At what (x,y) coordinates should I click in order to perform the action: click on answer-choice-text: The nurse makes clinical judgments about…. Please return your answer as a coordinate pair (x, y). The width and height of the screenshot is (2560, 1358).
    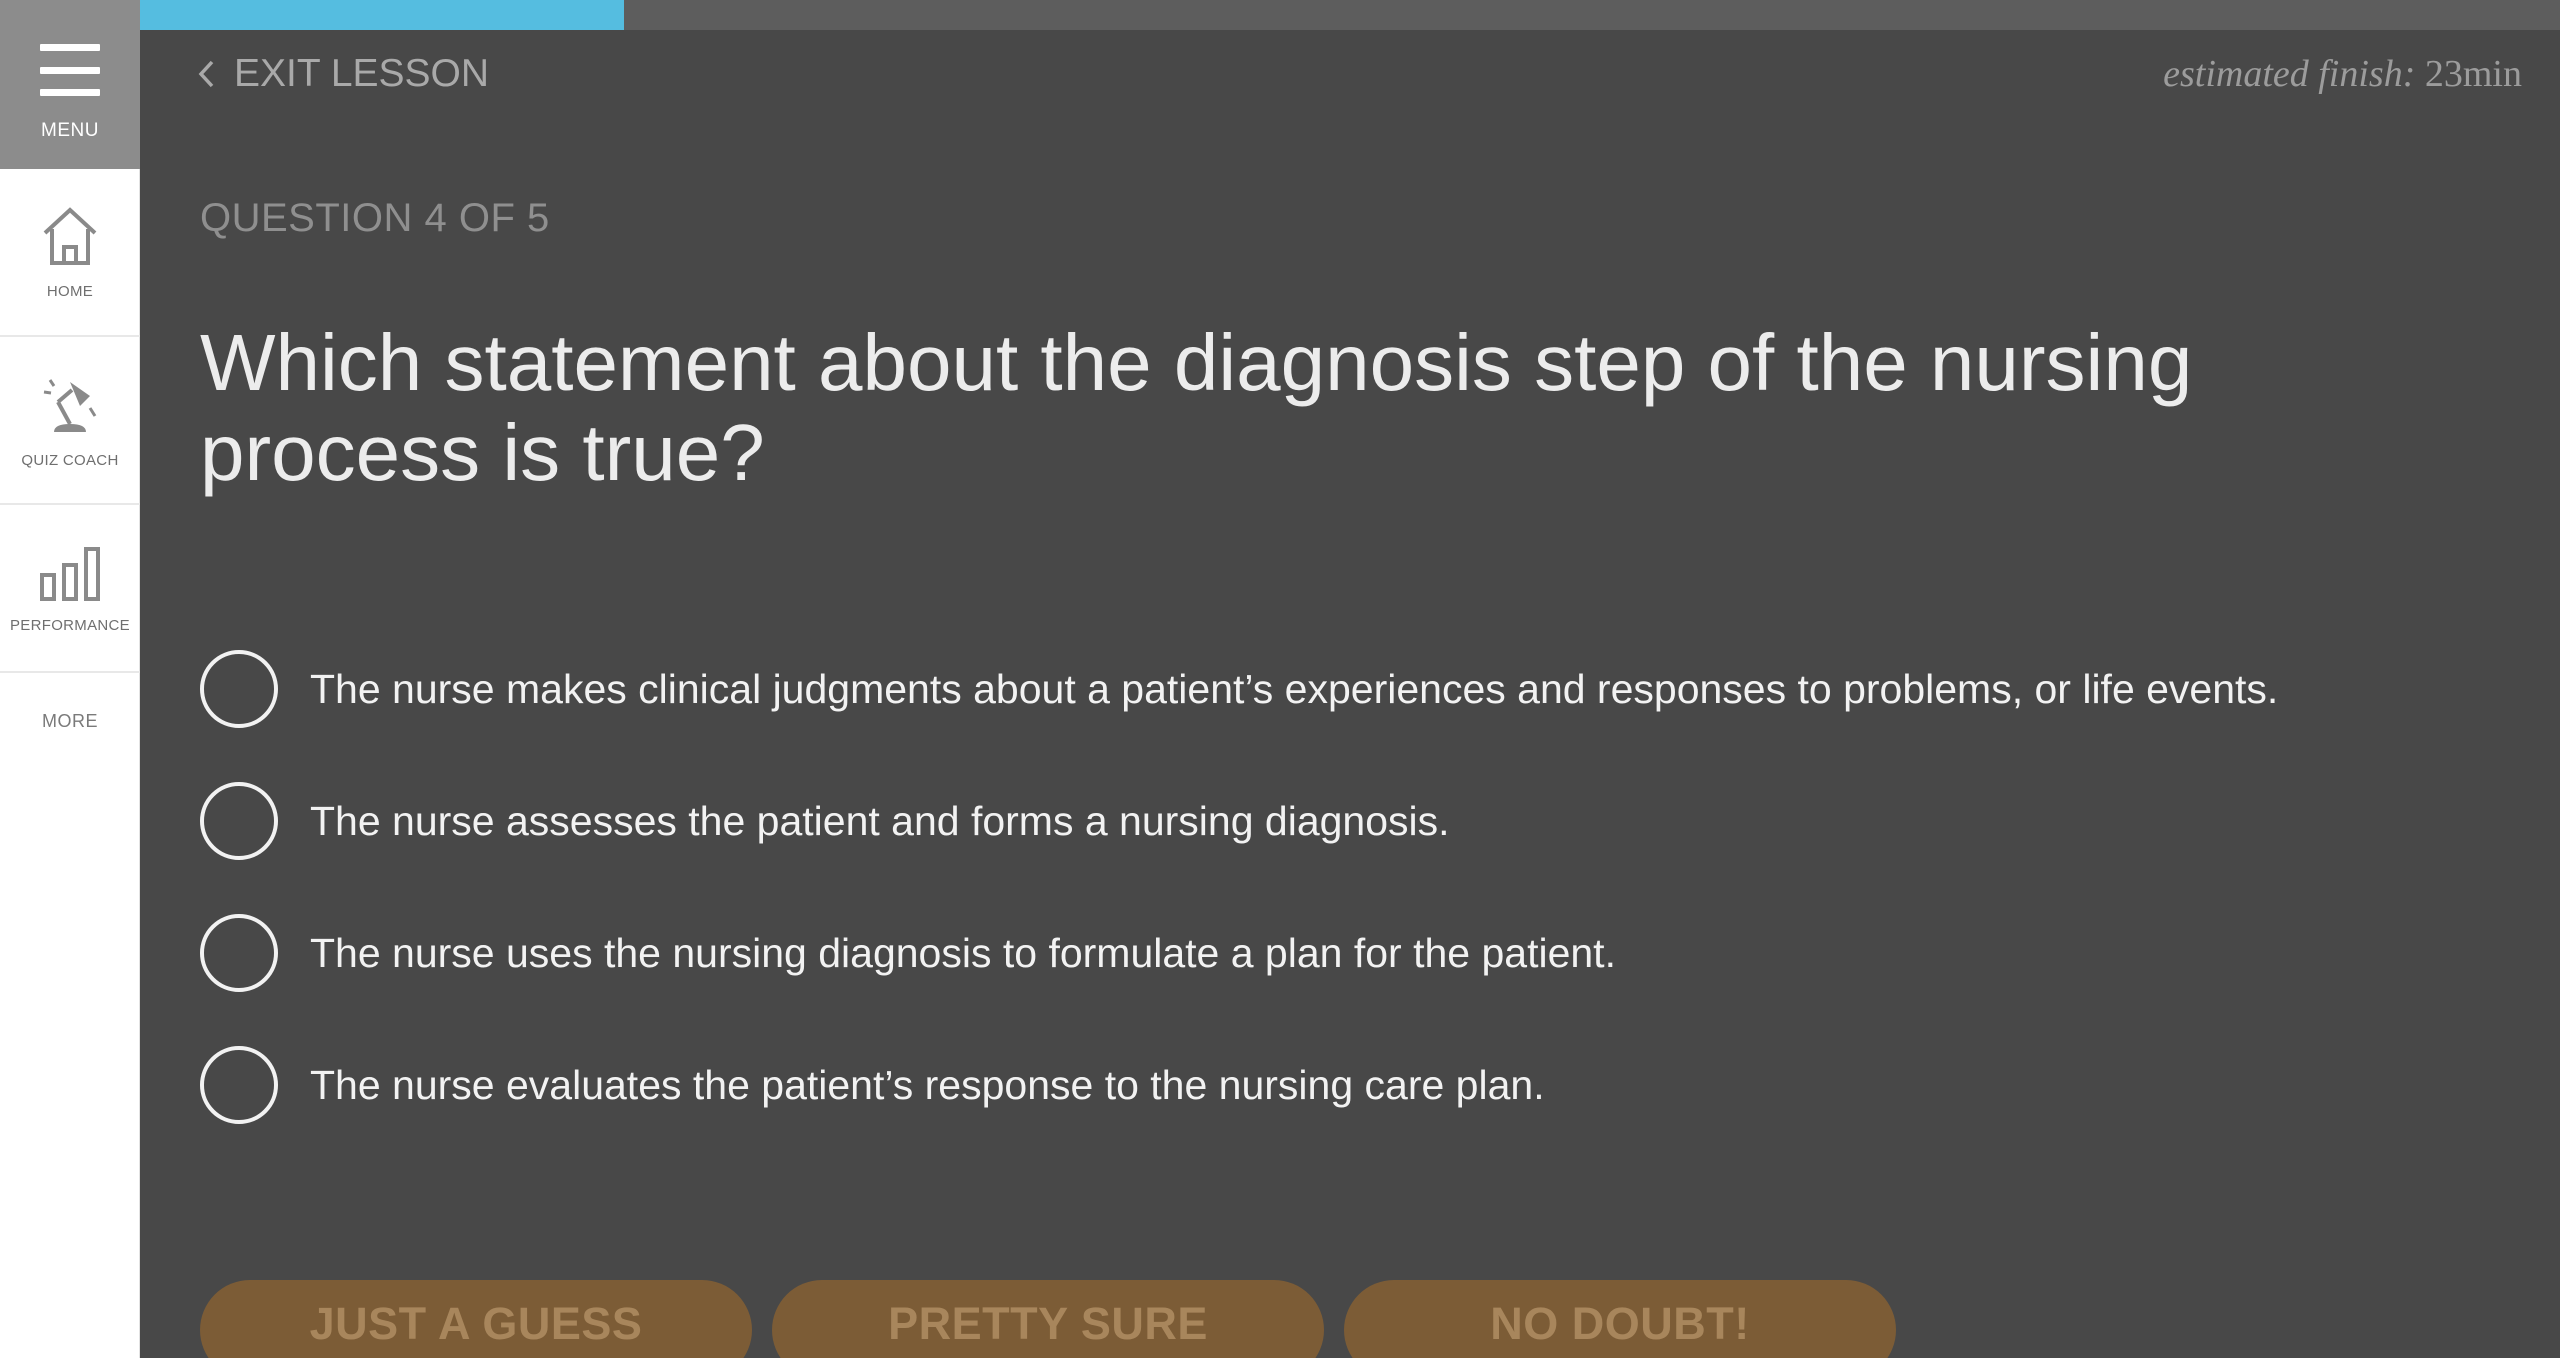
    Looking at the image, I should click on (1294, 688).